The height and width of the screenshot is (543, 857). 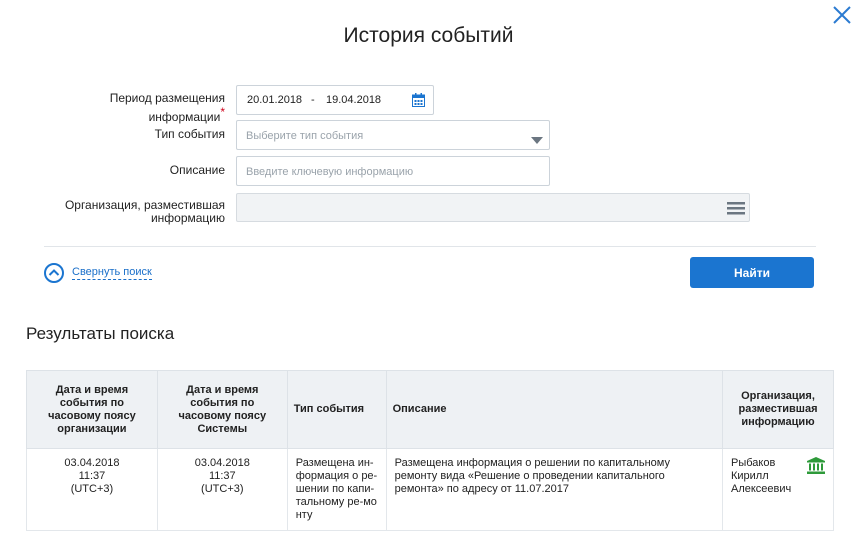 I want to click on event-type-placeholder: Выберите тип события, so click(x=305, y=136).